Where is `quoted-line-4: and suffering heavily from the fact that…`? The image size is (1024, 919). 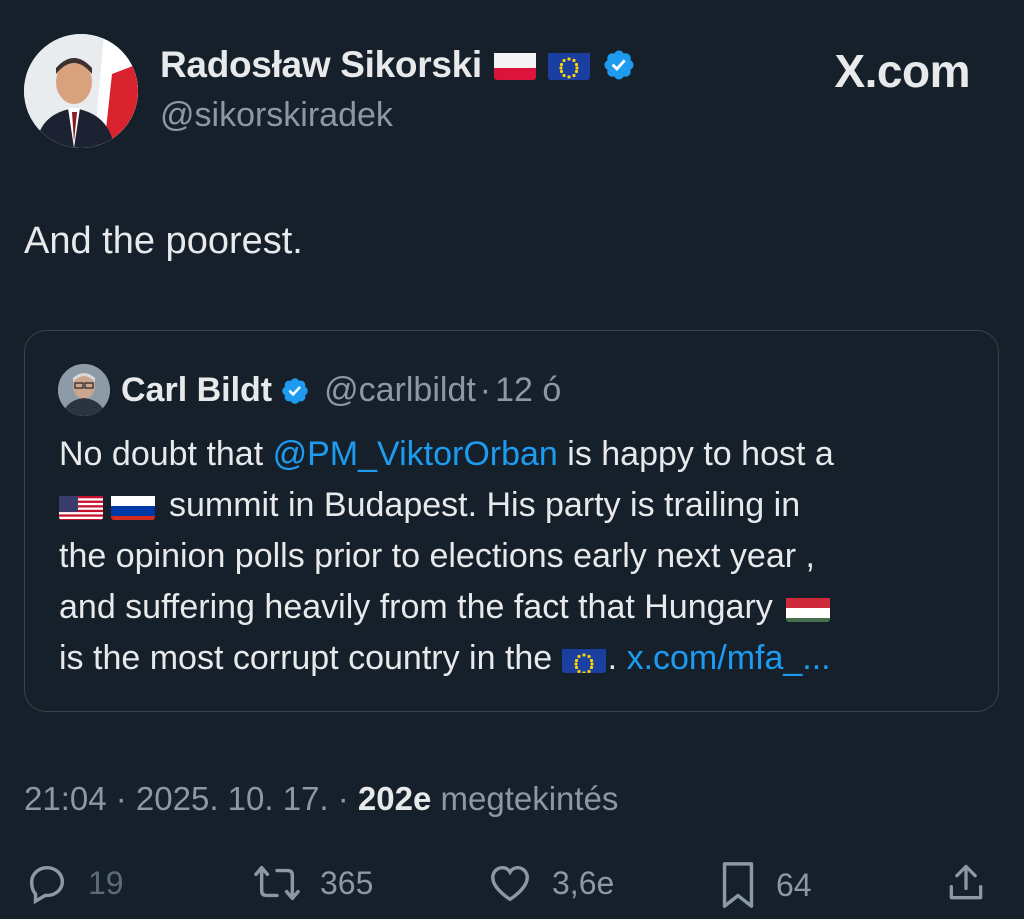 quoted-line-4: and suffering heavily from the fact that… is located at coordinates (524, 607).